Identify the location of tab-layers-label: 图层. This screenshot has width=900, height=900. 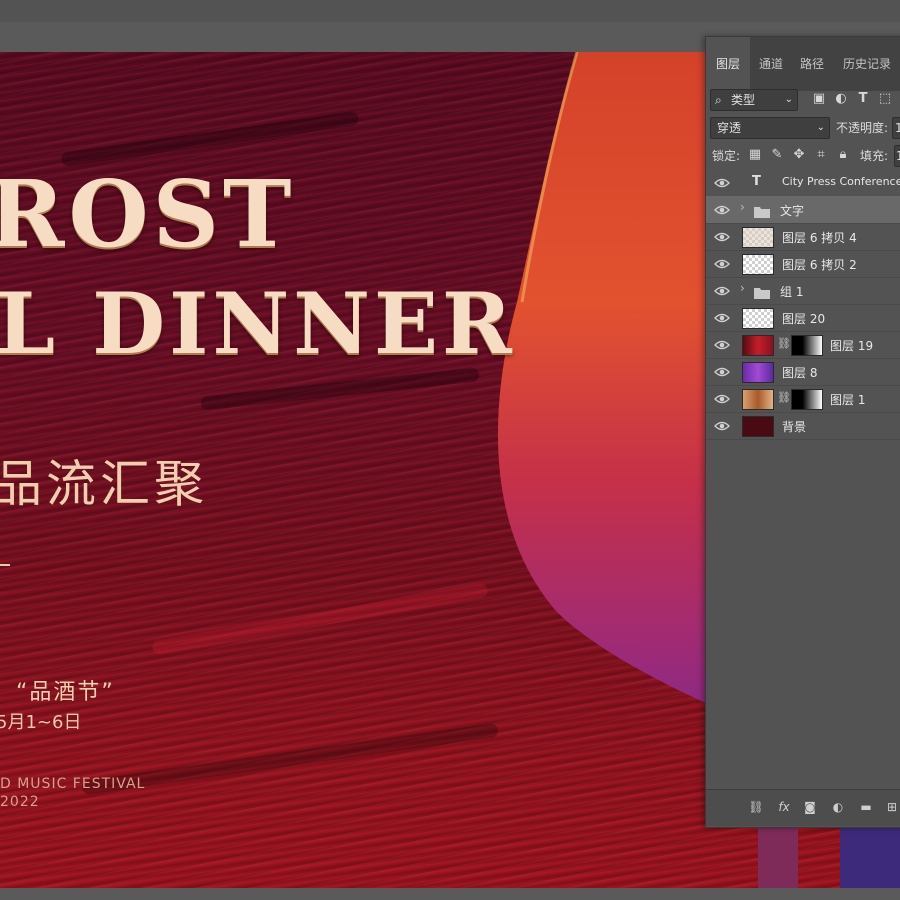
(727, 64).